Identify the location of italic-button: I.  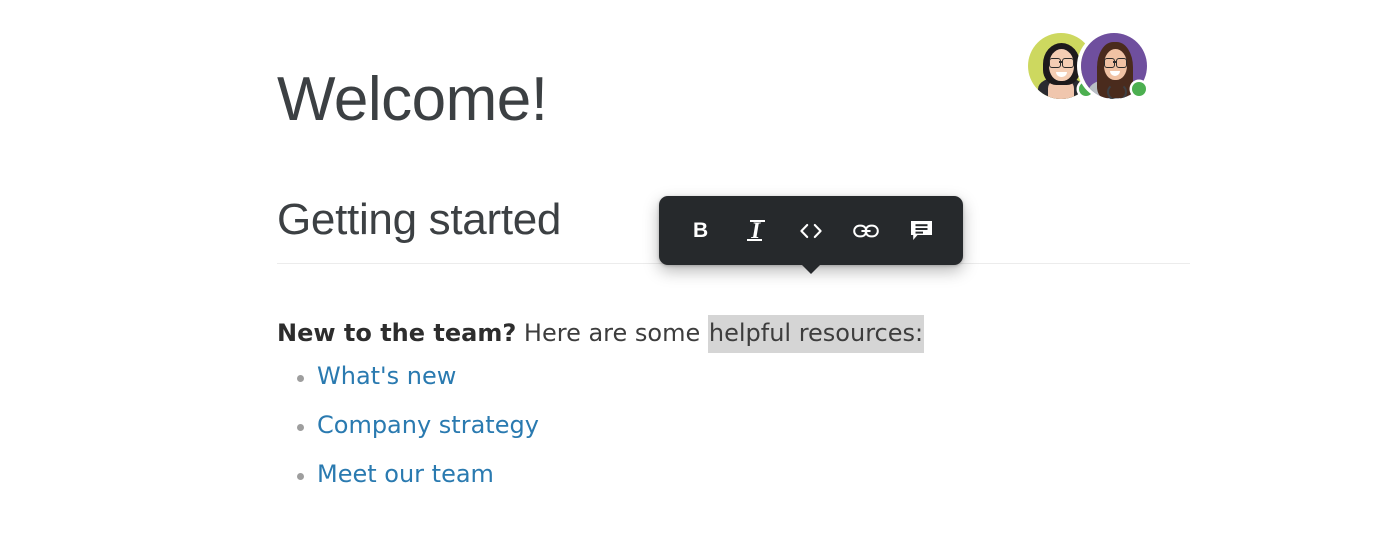
(756, 231).